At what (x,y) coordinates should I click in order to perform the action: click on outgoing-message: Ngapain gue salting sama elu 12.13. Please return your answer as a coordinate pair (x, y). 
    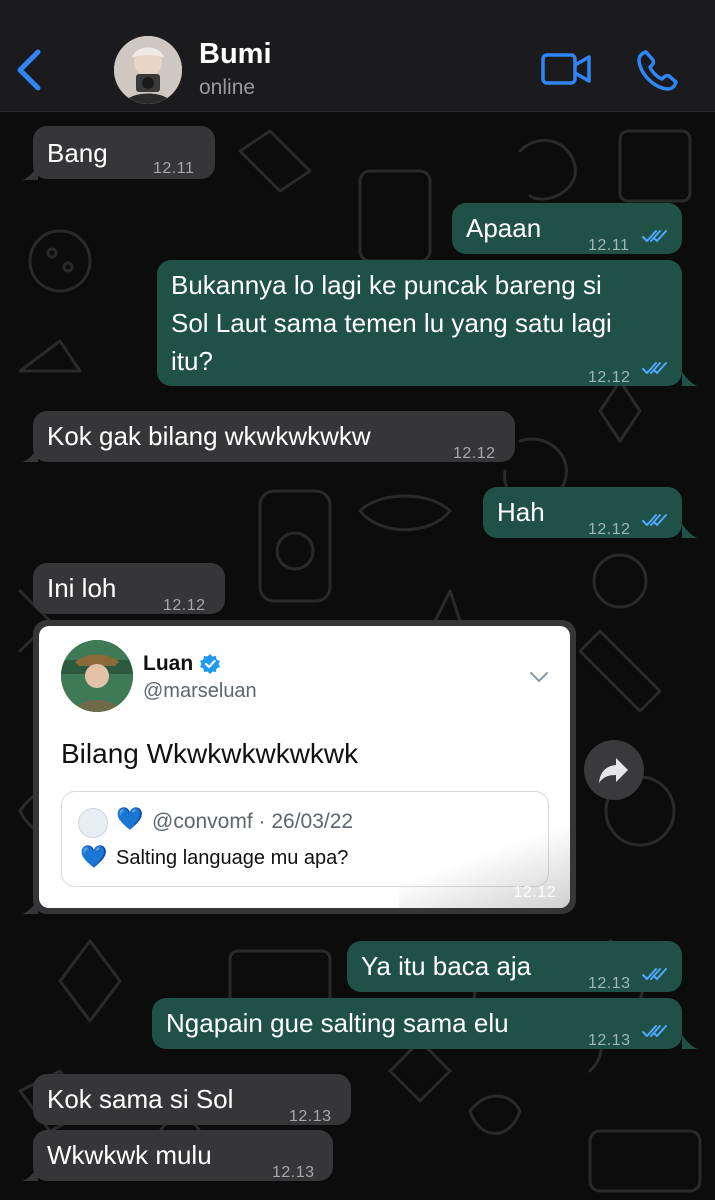
    Looking at the image, I should click on (417, 1023).